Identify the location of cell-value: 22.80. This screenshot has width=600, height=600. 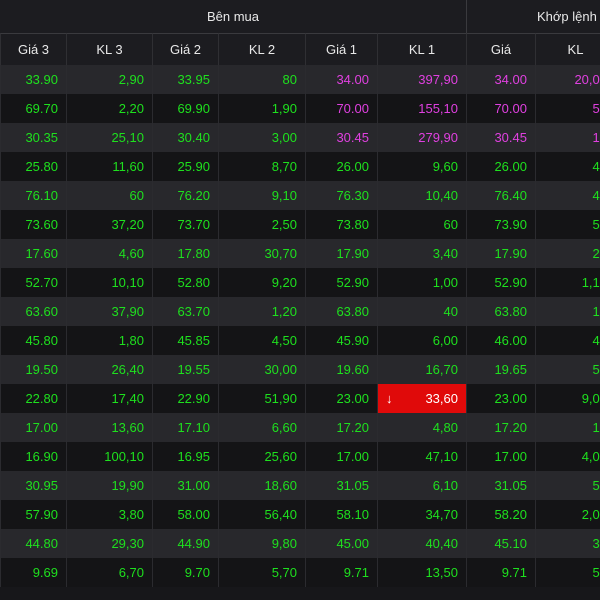
(41, 398).